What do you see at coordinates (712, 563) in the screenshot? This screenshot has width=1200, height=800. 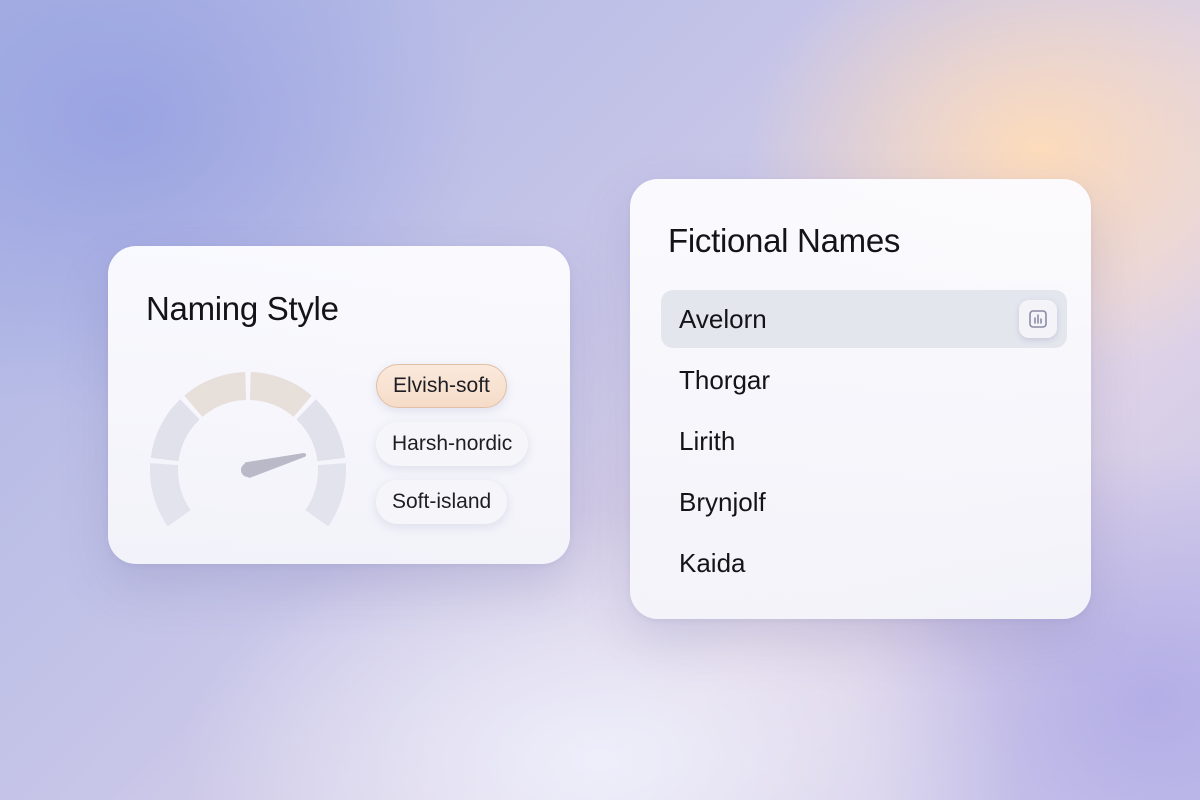 I see `name-item-label: Kaida` at bounding box center [712, 563].